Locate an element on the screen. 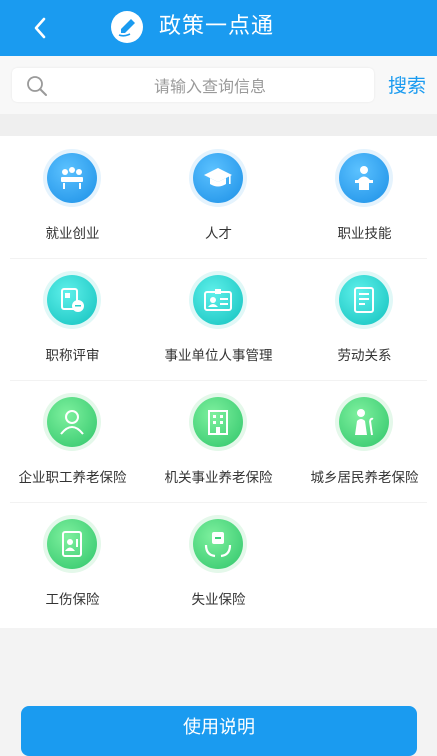 Image resolution: width=437 pixels, height=756 pixels. page-title: 政策一点通 is located at coordinates (217, 26).